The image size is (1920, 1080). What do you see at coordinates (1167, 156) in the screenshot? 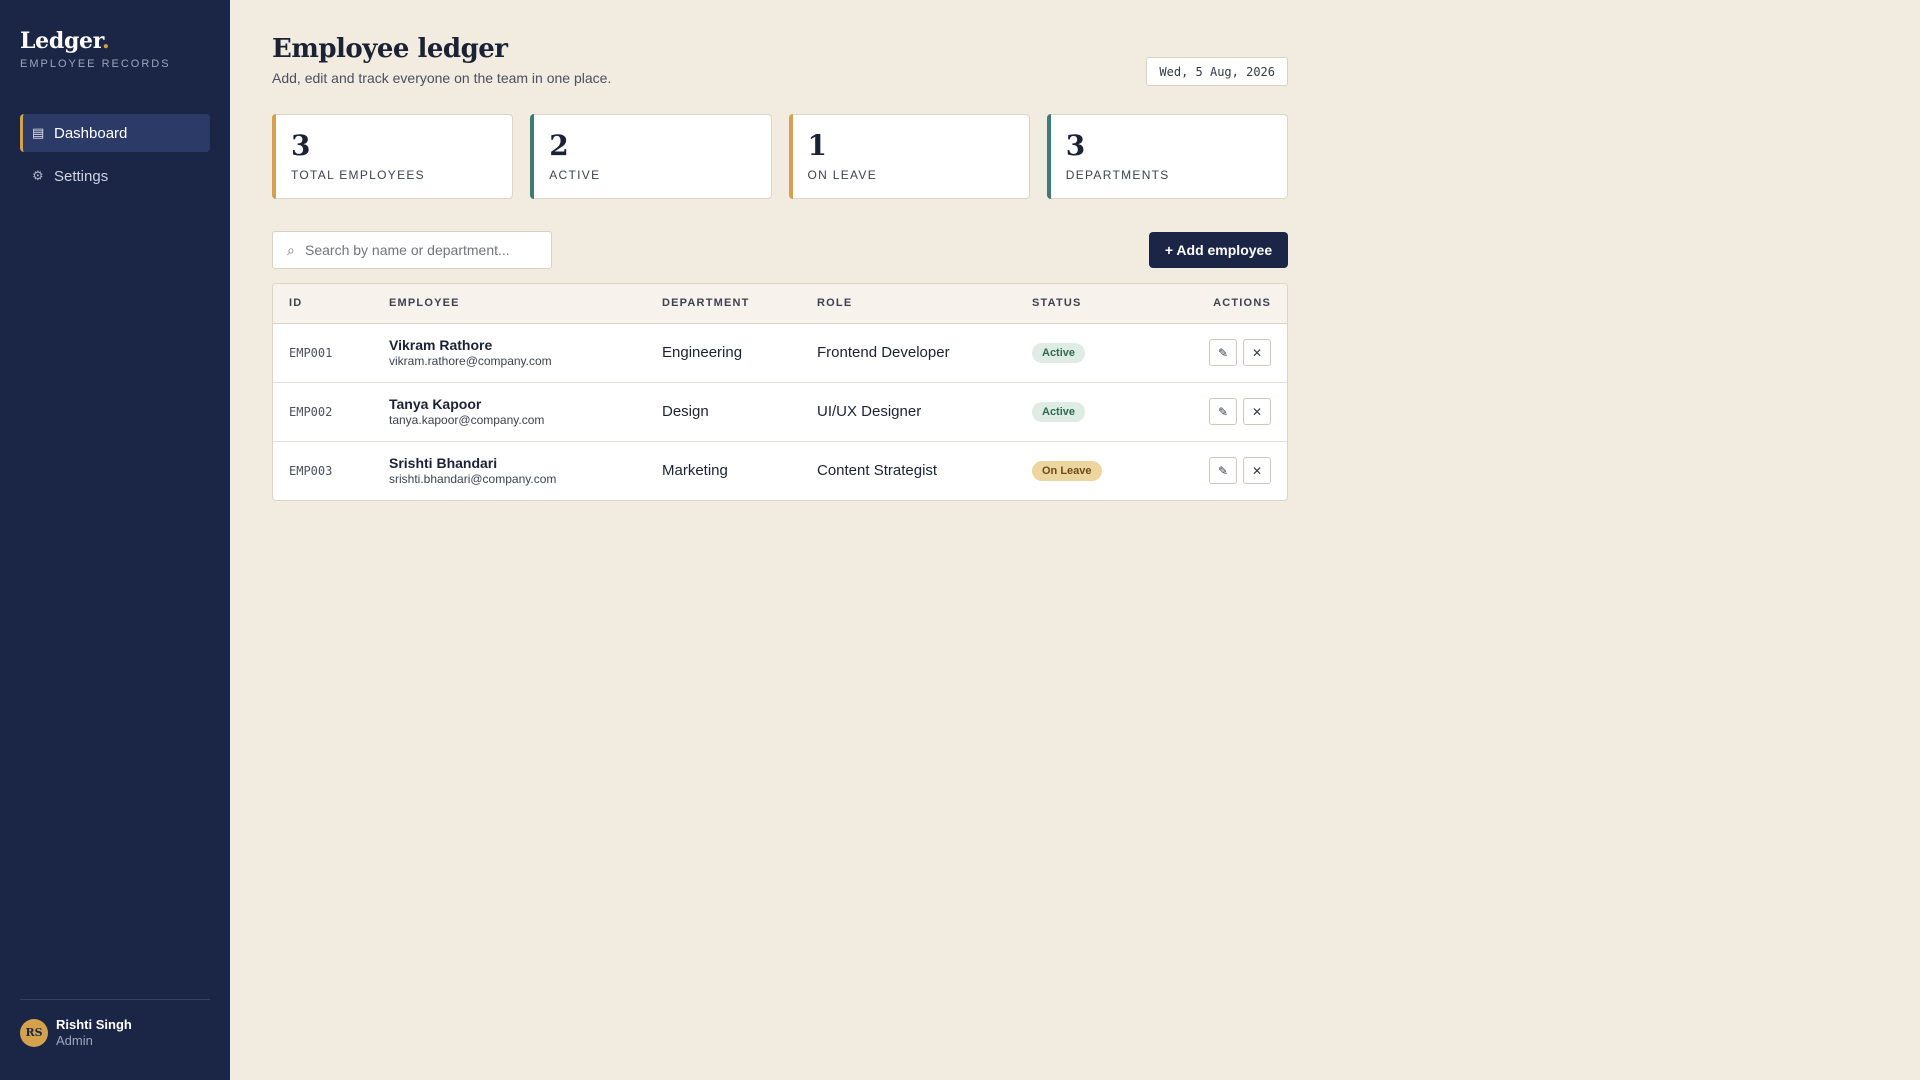
I see `stat-card-departments: 3 DEPARTMENTS` at bounding box center [1167, 156].